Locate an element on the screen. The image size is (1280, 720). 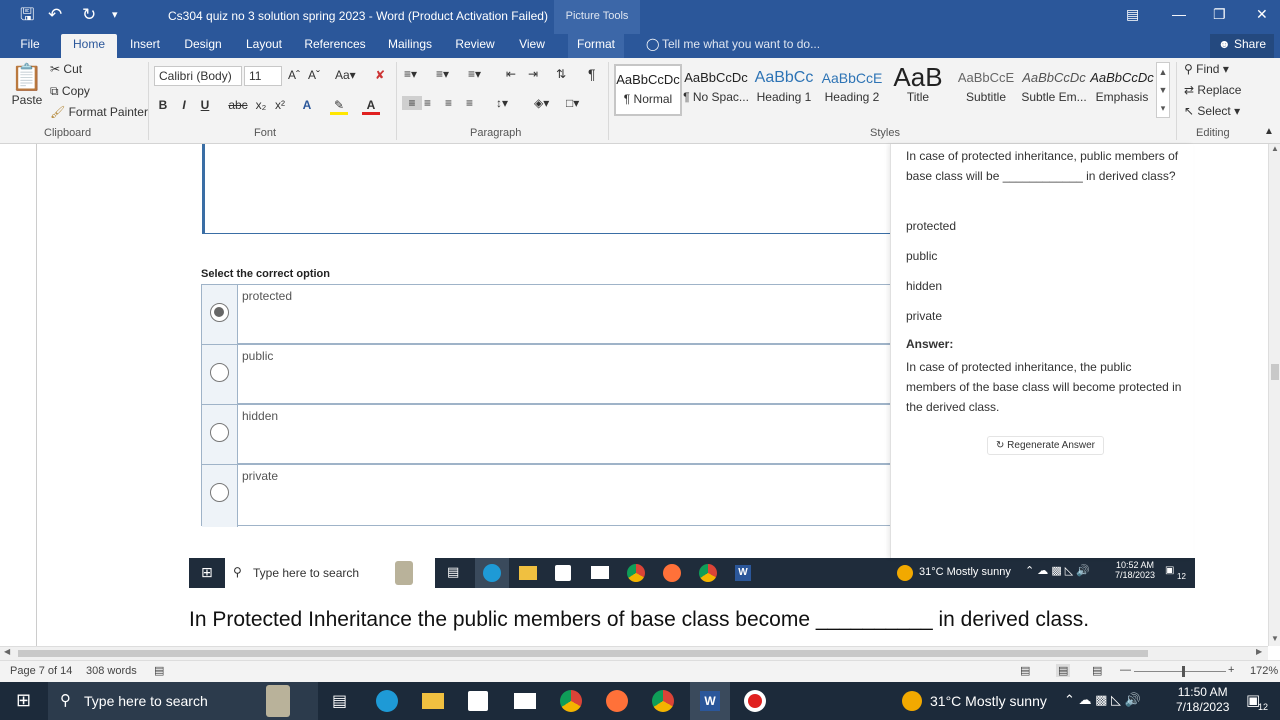
decrease-indent-icon: ⇤ is located at coordinates (511, 74).